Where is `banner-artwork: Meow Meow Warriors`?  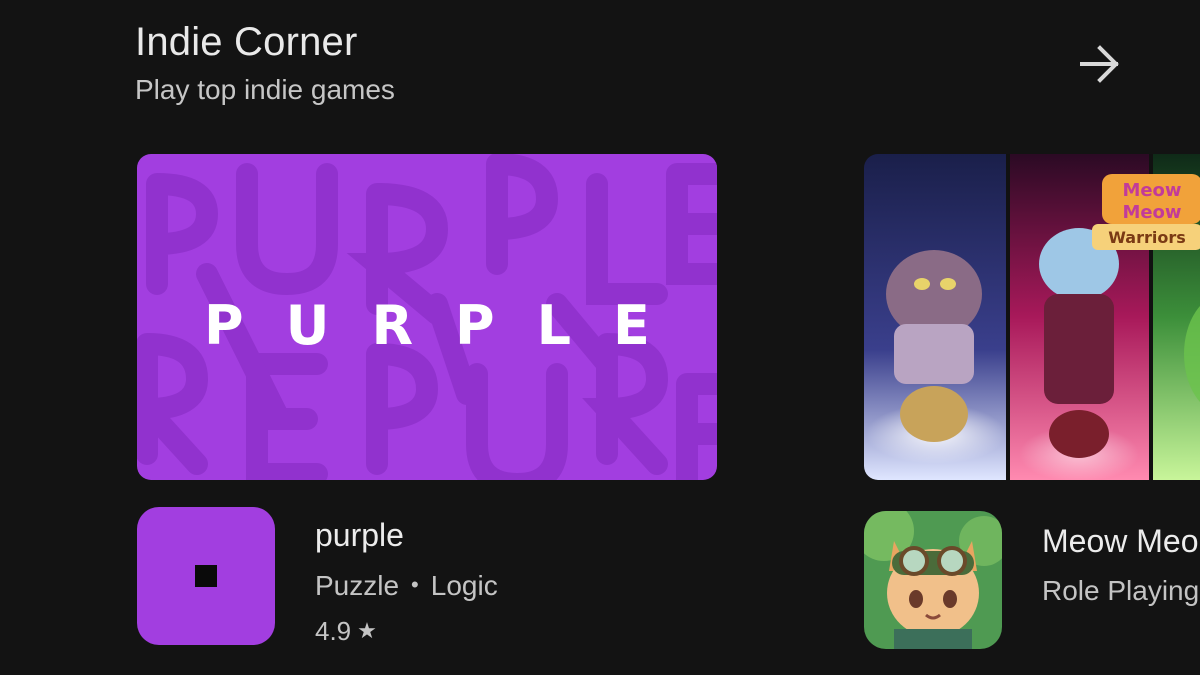
banner-artwork: Meow Meow Warriors is located at coordinates (1032, 317).